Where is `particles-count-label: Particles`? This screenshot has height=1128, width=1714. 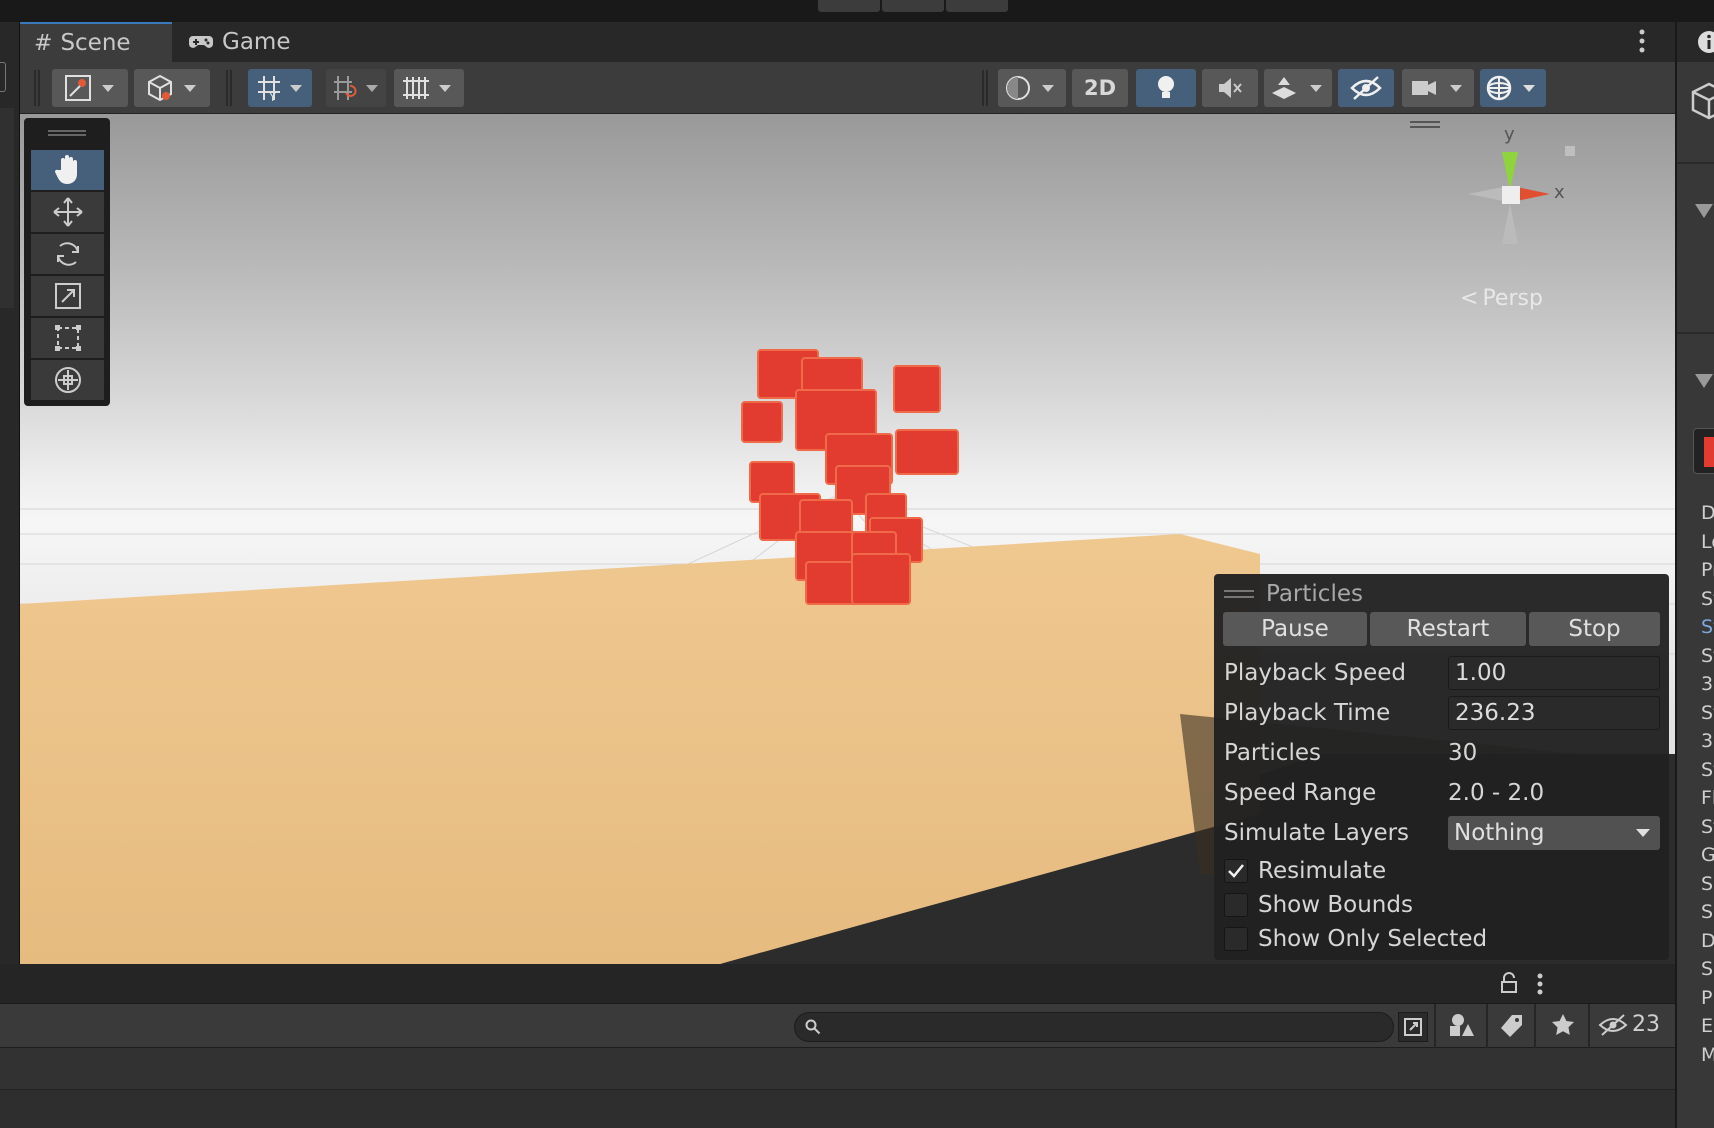
particles-count-label: Particles is located at coordinates (1272, 753).